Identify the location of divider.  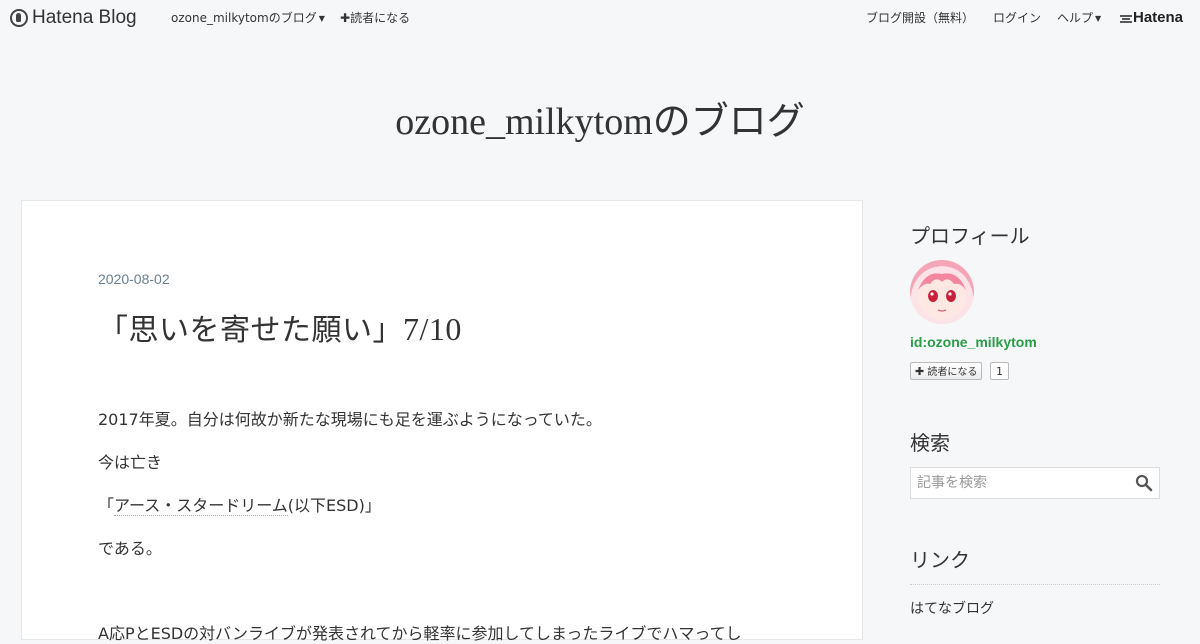
(1035, 584).